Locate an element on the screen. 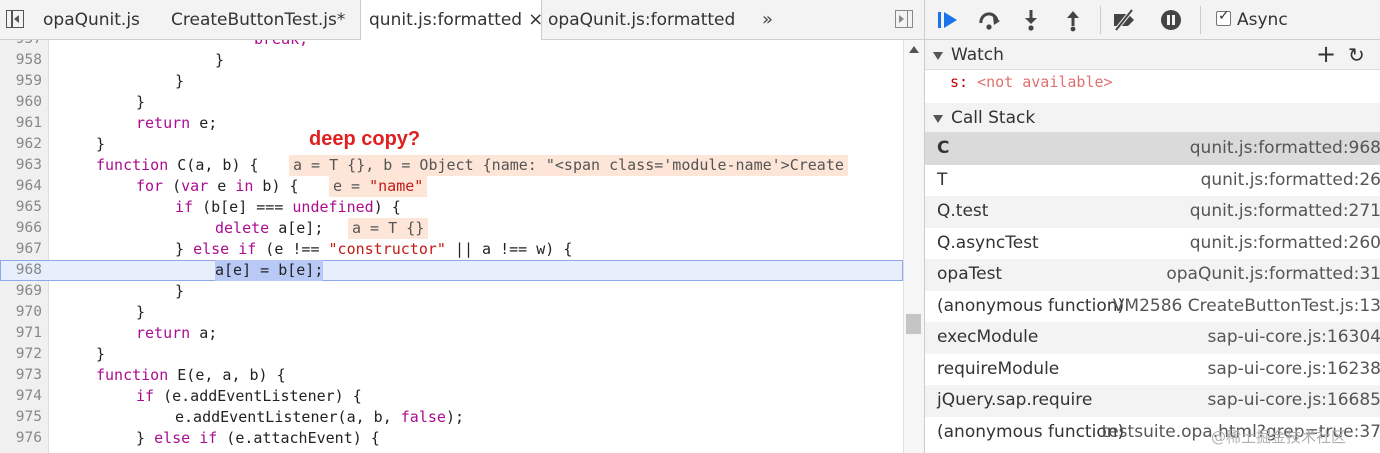  code-text: if (e.addEventListener) { is located at coordinates (249, 396).